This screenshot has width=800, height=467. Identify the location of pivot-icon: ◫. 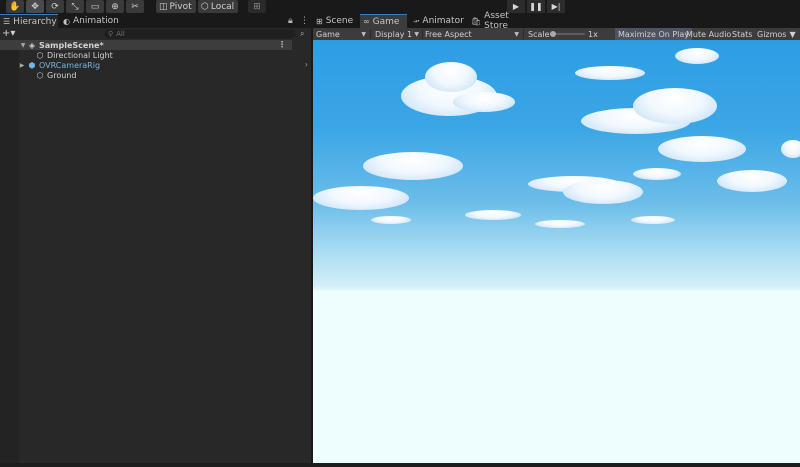
(163, 6).